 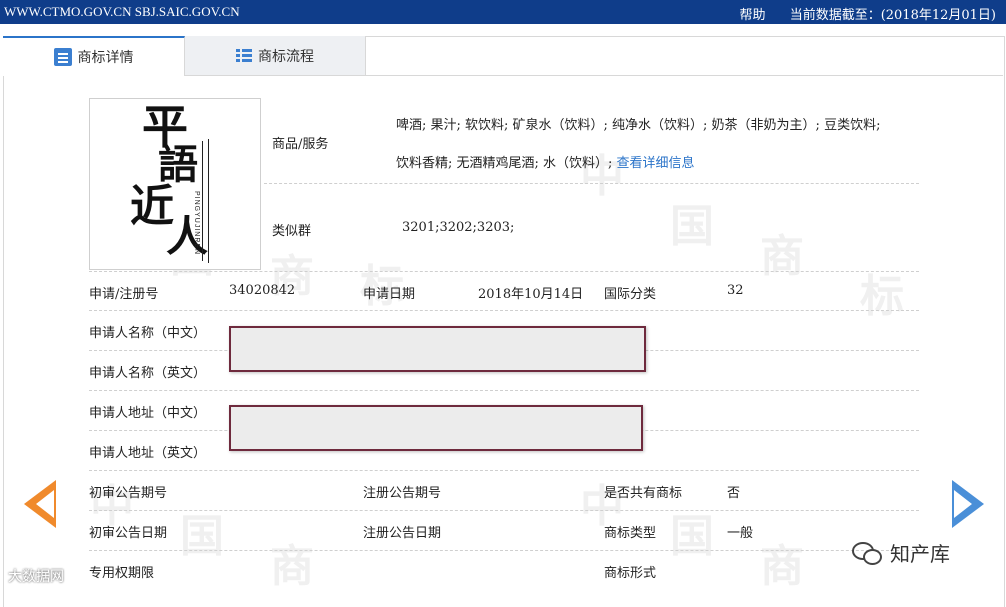 I want to click on document-list-icon, so click(x=62, y=57).